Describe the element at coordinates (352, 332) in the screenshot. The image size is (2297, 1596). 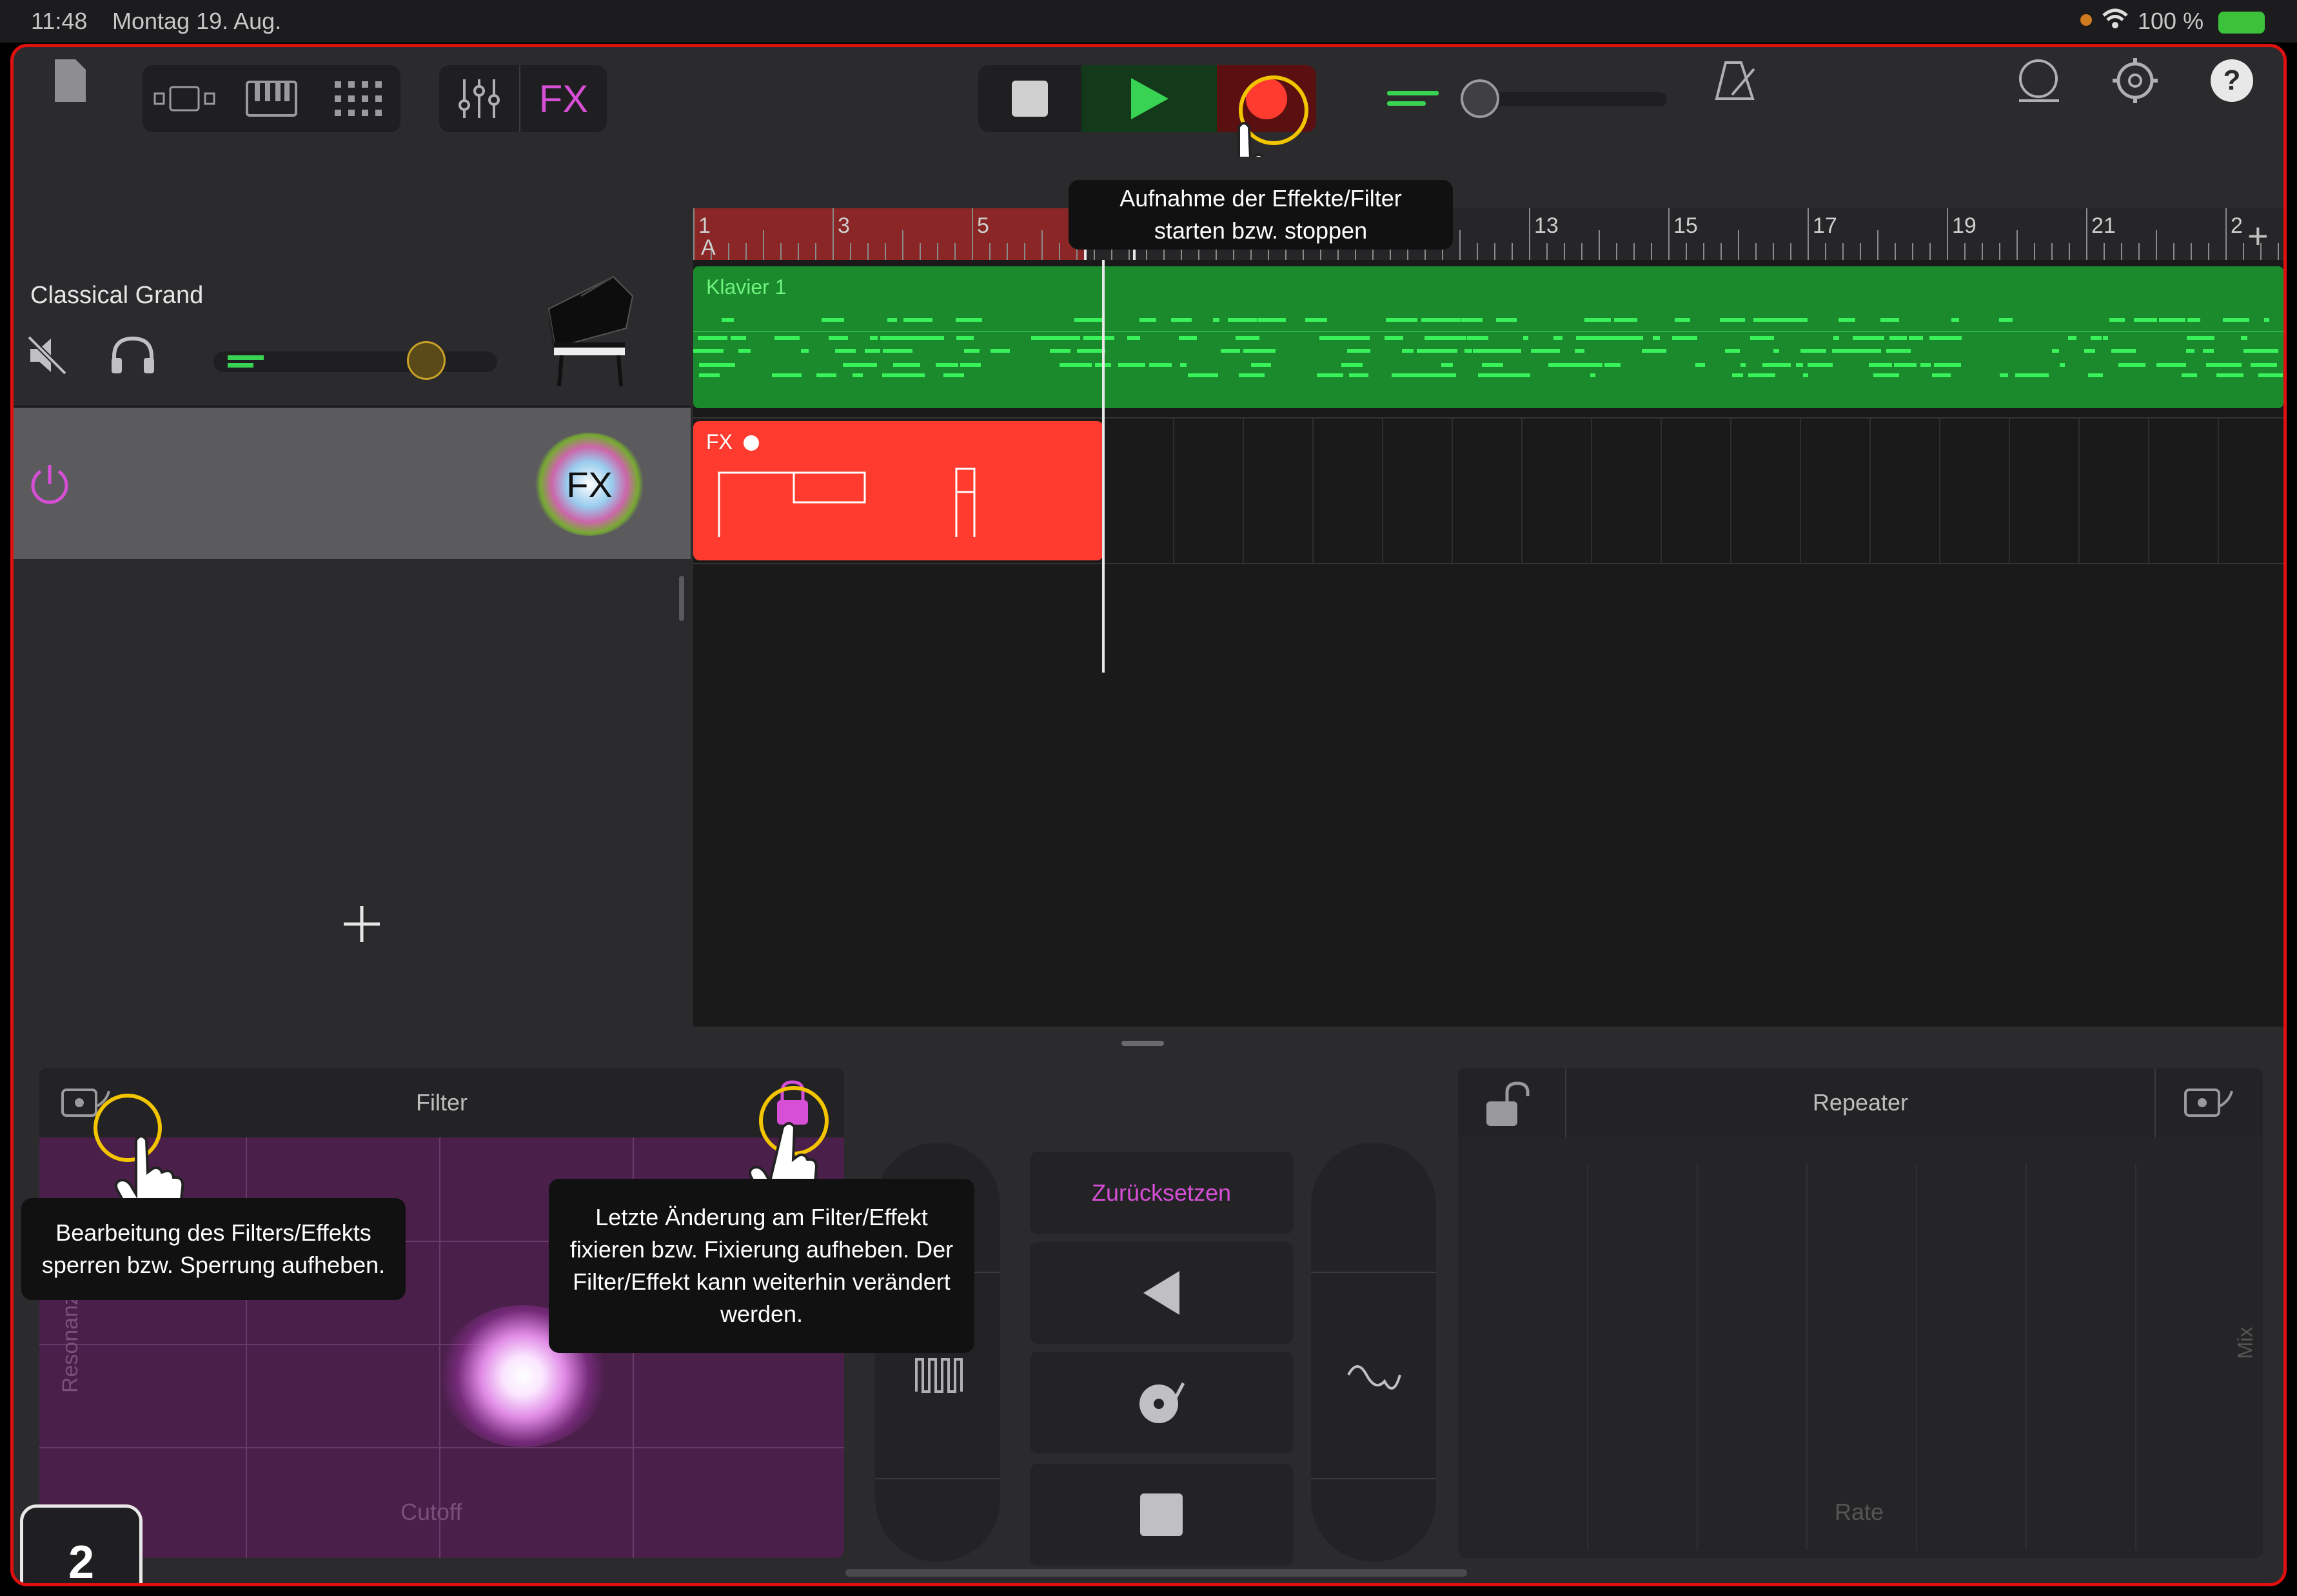
I see `track-header-piano: Classical Grand` at that location.